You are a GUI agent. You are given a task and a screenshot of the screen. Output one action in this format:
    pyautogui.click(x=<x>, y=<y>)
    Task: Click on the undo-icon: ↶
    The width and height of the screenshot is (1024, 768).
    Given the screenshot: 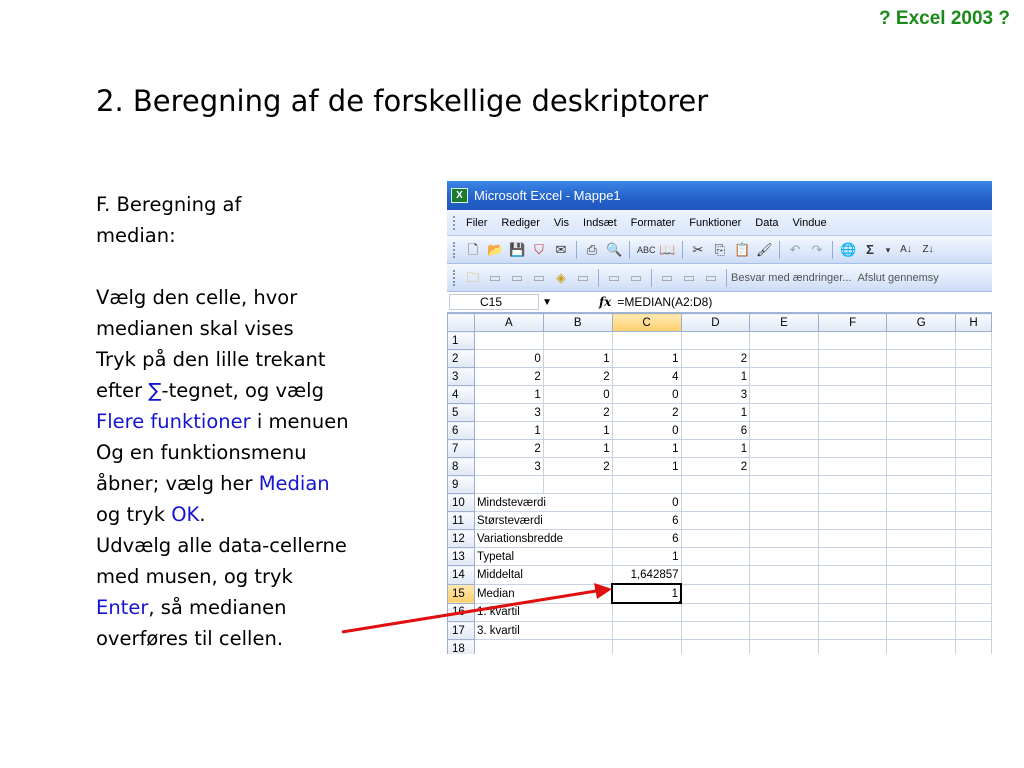 What is the action you would take?
    pyautogui.click(x=795, y=250)
    